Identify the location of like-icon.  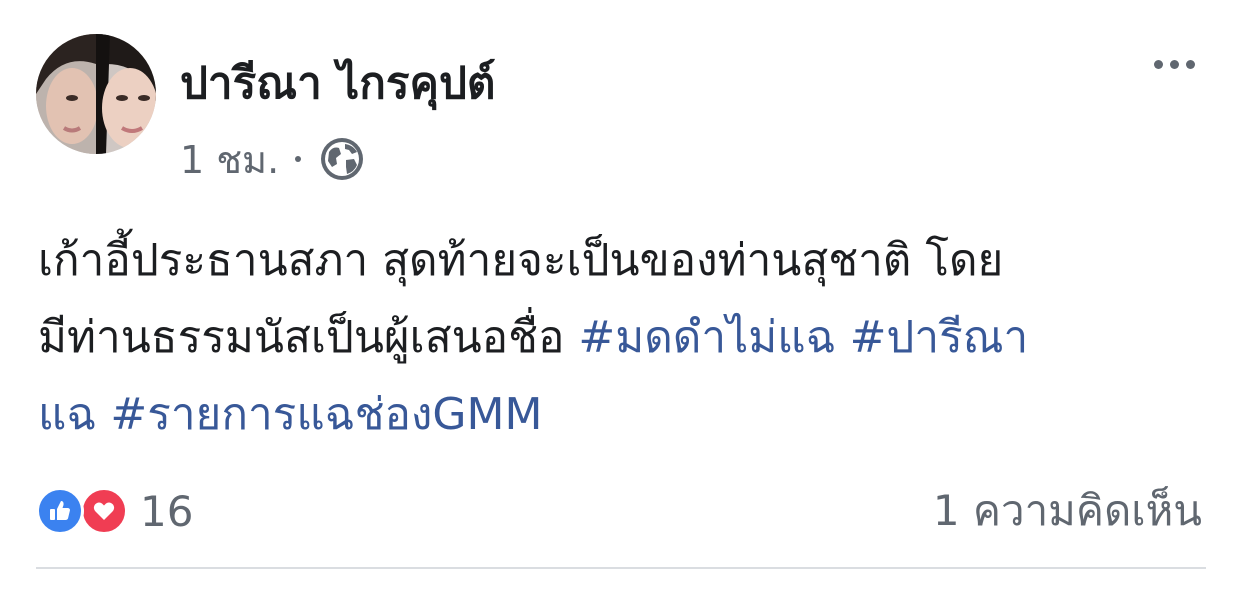
(60, 511).